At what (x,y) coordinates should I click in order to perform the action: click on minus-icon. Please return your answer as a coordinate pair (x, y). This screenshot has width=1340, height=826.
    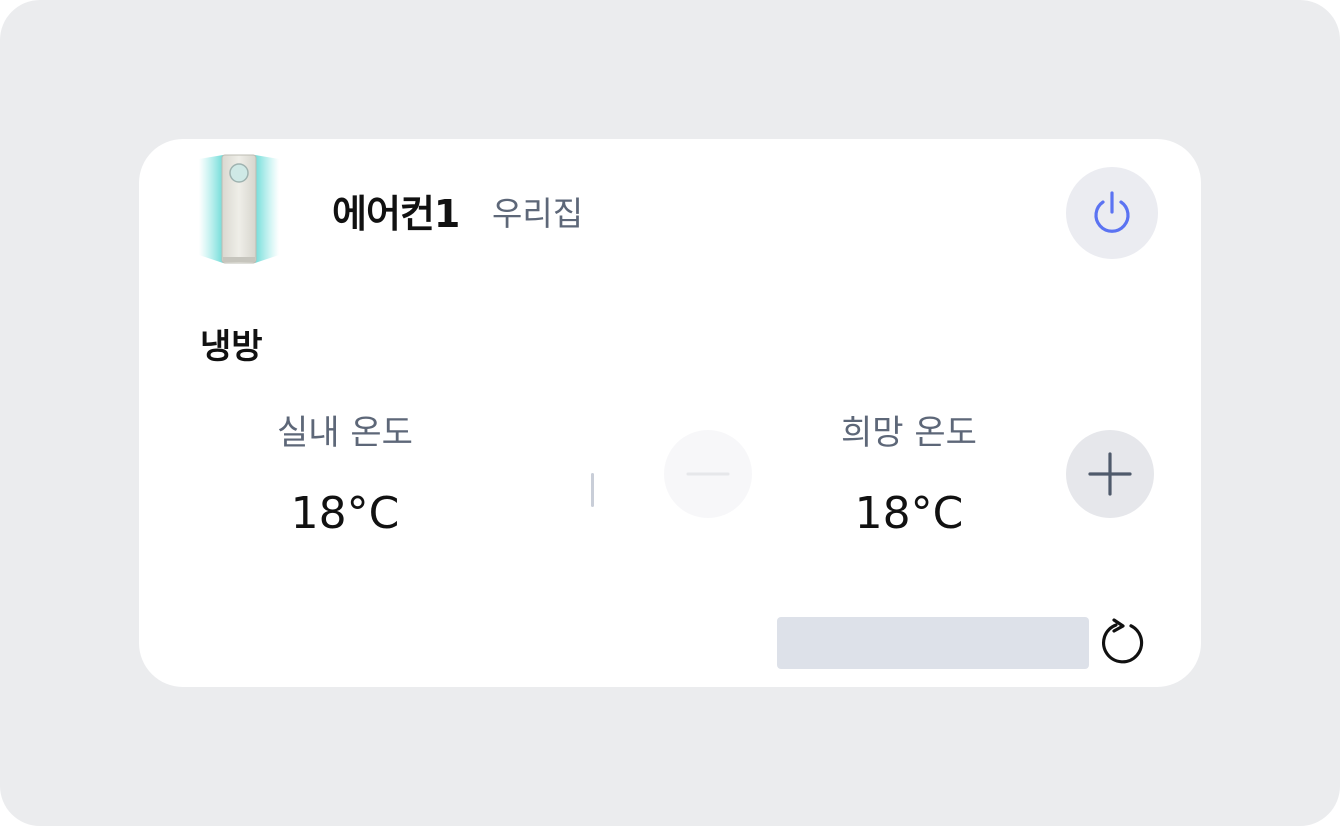
    Looking at the image, I should click on (708, 474).